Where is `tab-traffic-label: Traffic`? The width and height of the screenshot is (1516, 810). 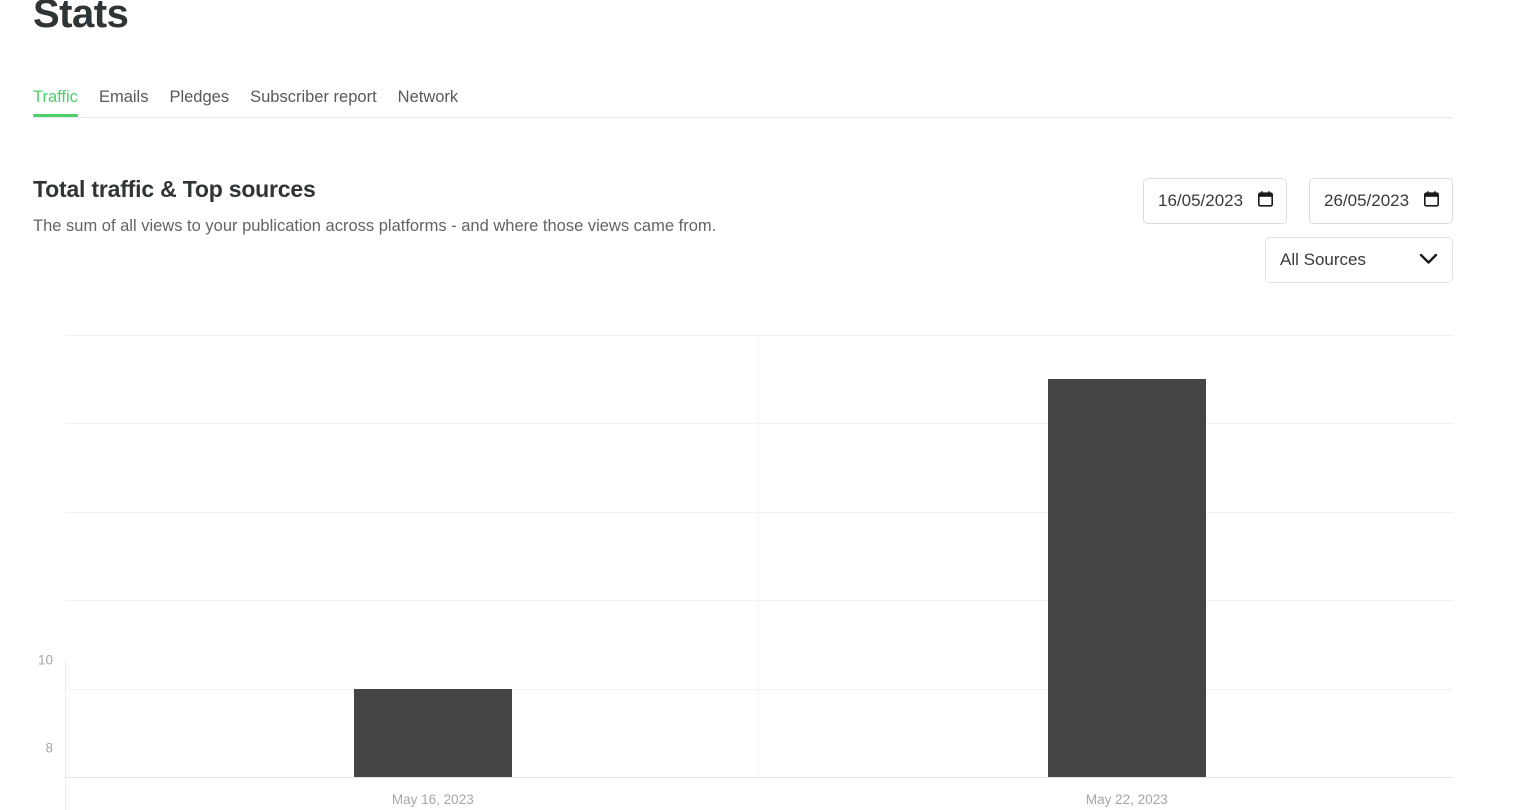 tab-traffic-label: Traffic is located at coordinates (55, 96).